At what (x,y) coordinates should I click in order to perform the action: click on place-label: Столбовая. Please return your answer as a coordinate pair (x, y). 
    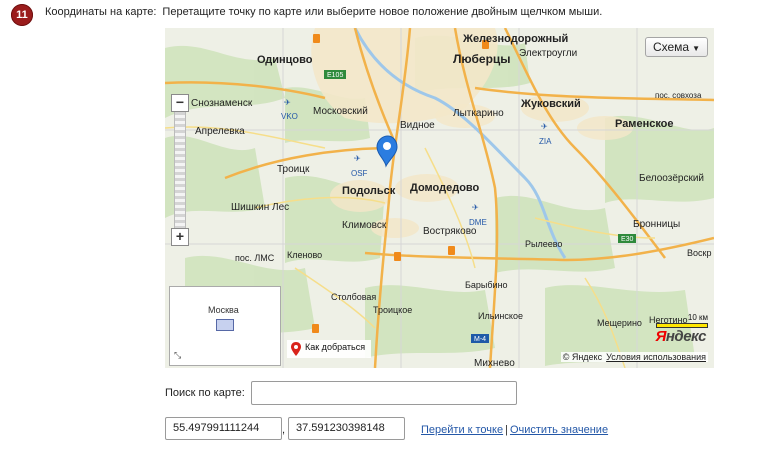
    Looking at the image, I should click on (353, 297).